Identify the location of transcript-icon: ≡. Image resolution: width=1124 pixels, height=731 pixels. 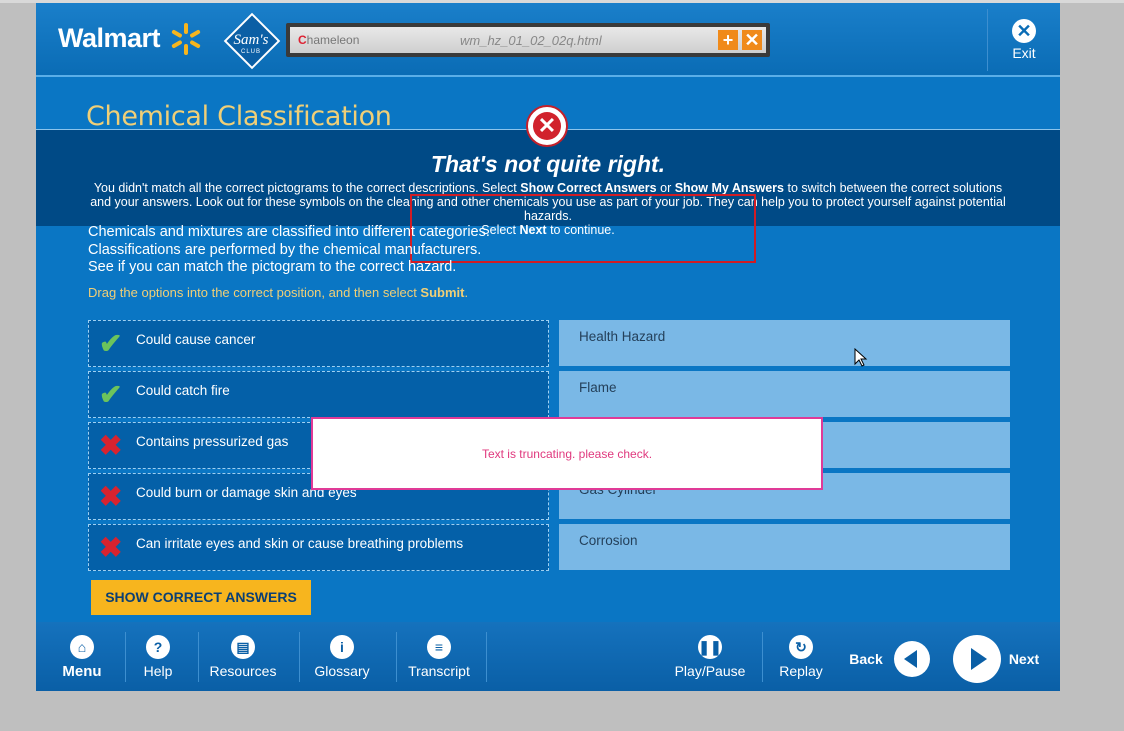
(439, 647).